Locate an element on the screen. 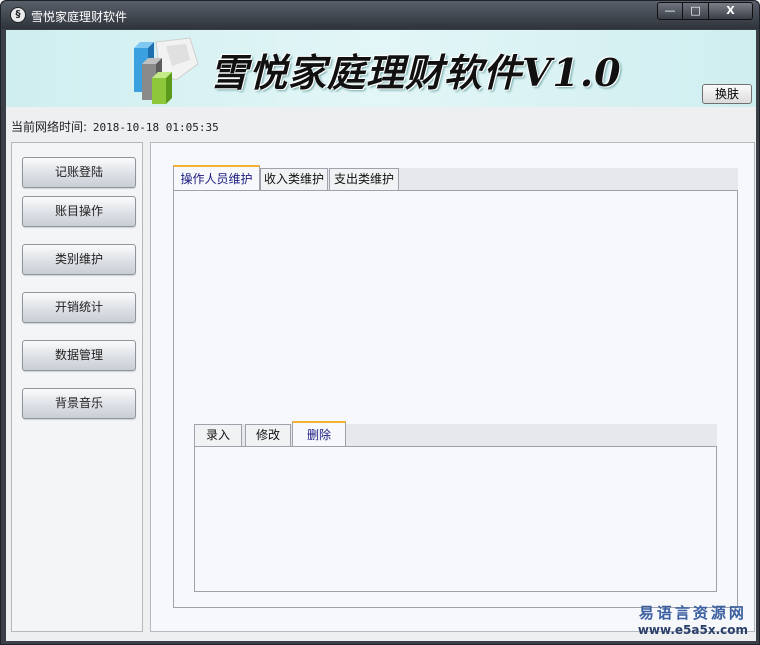 This screenshot has width=760, height=645. tab-expense-categories: 支出类维护 is located at coordinates (364, 179).